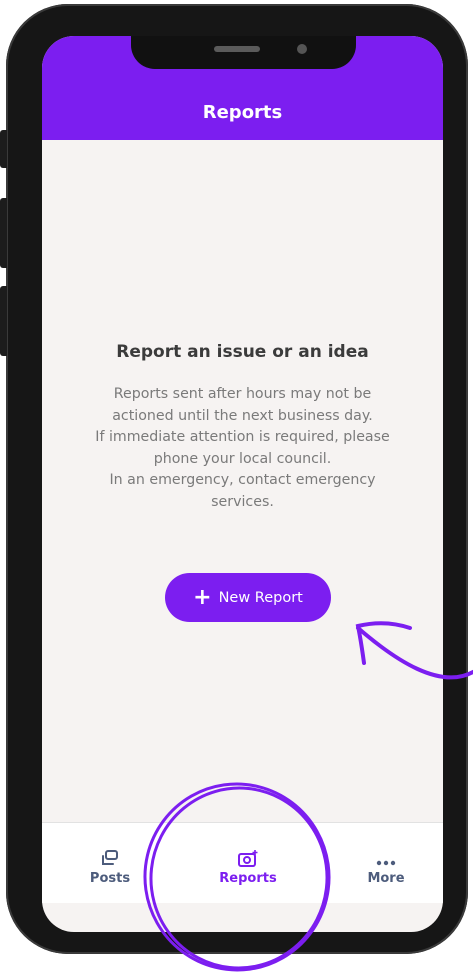  I want to click on volume-up-button, so click(3, 233).